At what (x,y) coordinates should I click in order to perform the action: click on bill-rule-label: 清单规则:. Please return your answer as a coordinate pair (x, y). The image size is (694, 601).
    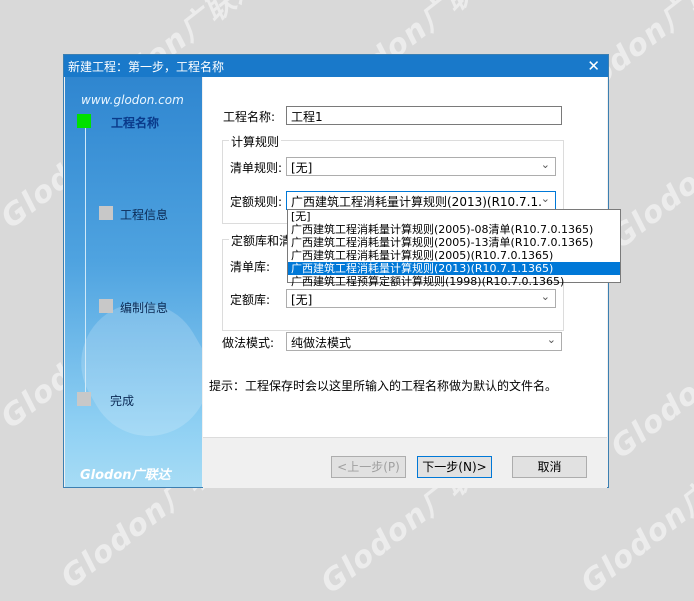
    Looking at the image, I should click on (256, 168).